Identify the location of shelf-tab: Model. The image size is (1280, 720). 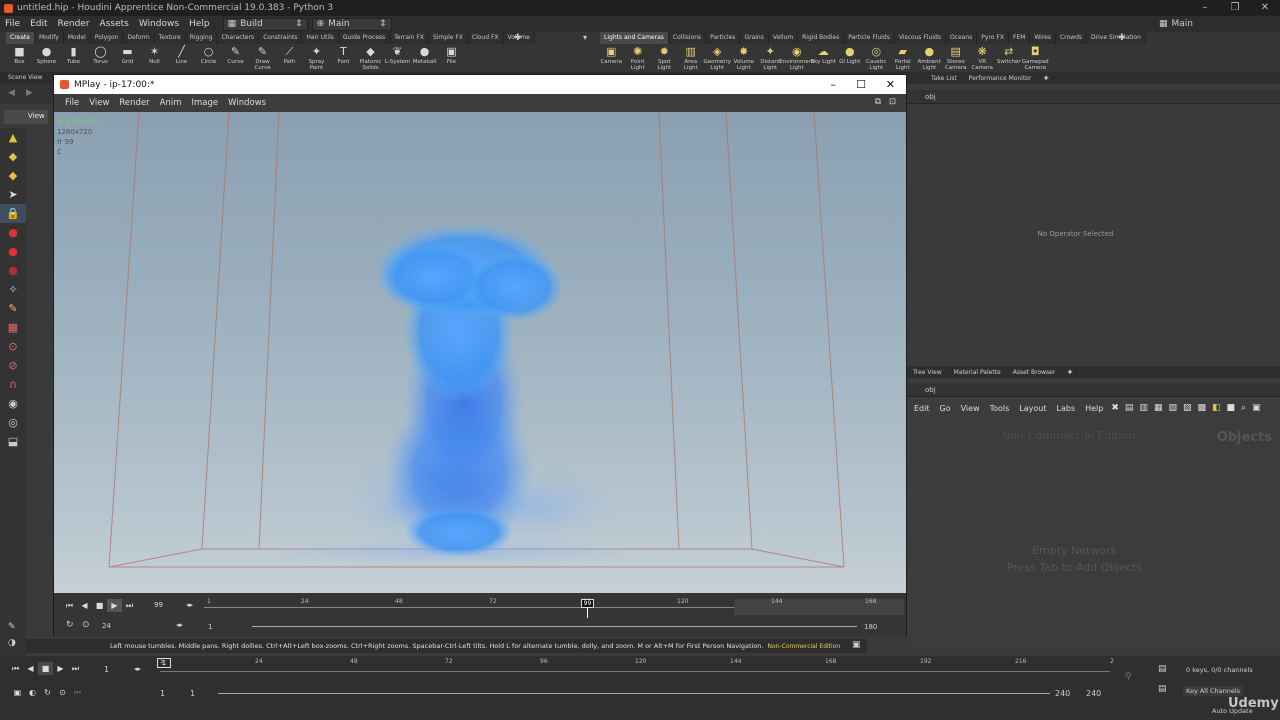
(77, 38).